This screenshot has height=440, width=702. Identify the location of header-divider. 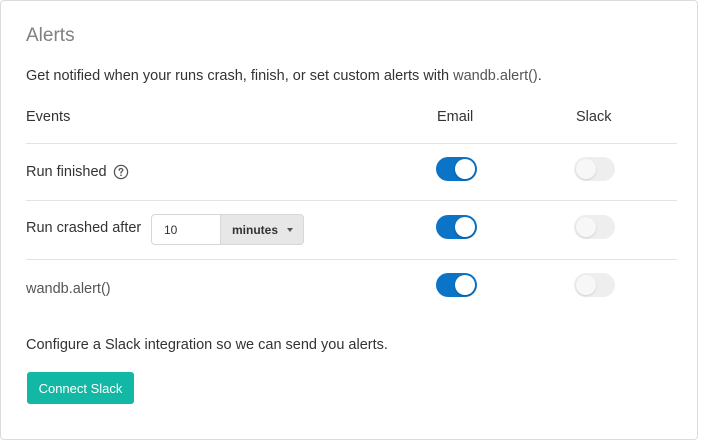
(351, 143).